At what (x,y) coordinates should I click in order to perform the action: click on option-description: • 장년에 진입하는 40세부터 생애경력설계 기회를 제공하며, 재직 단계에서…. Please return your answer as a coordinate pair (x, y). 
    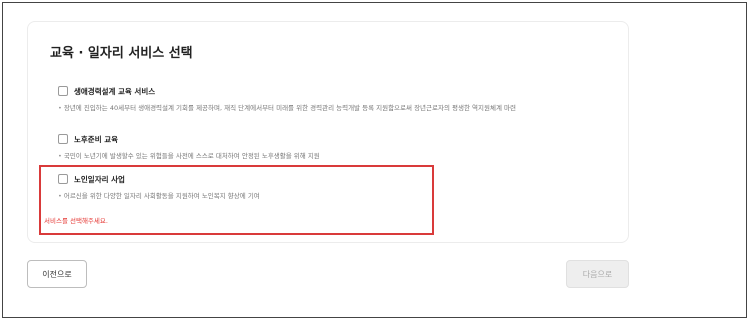
    Looking at the image, I should click on (338, 108).